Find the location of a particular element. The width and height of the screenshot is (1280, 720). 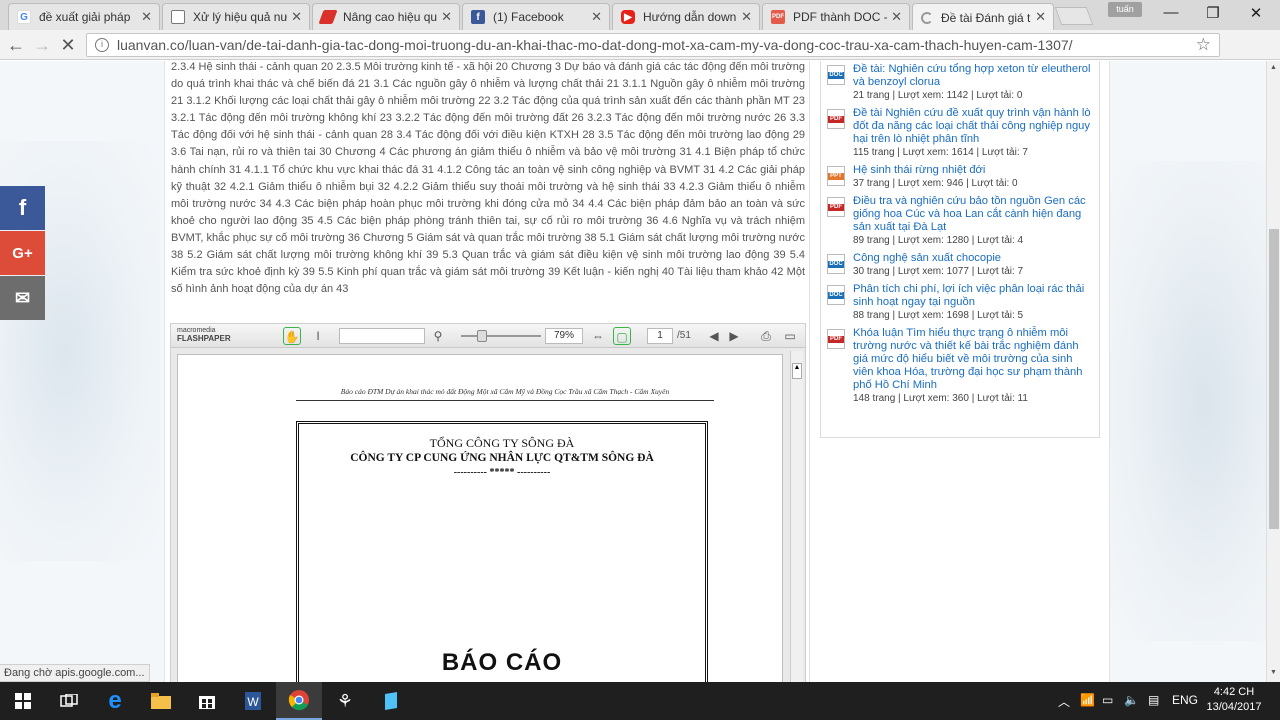

scroll-up-arrow-icon: ▲ is located at coordinates (1273, 67).